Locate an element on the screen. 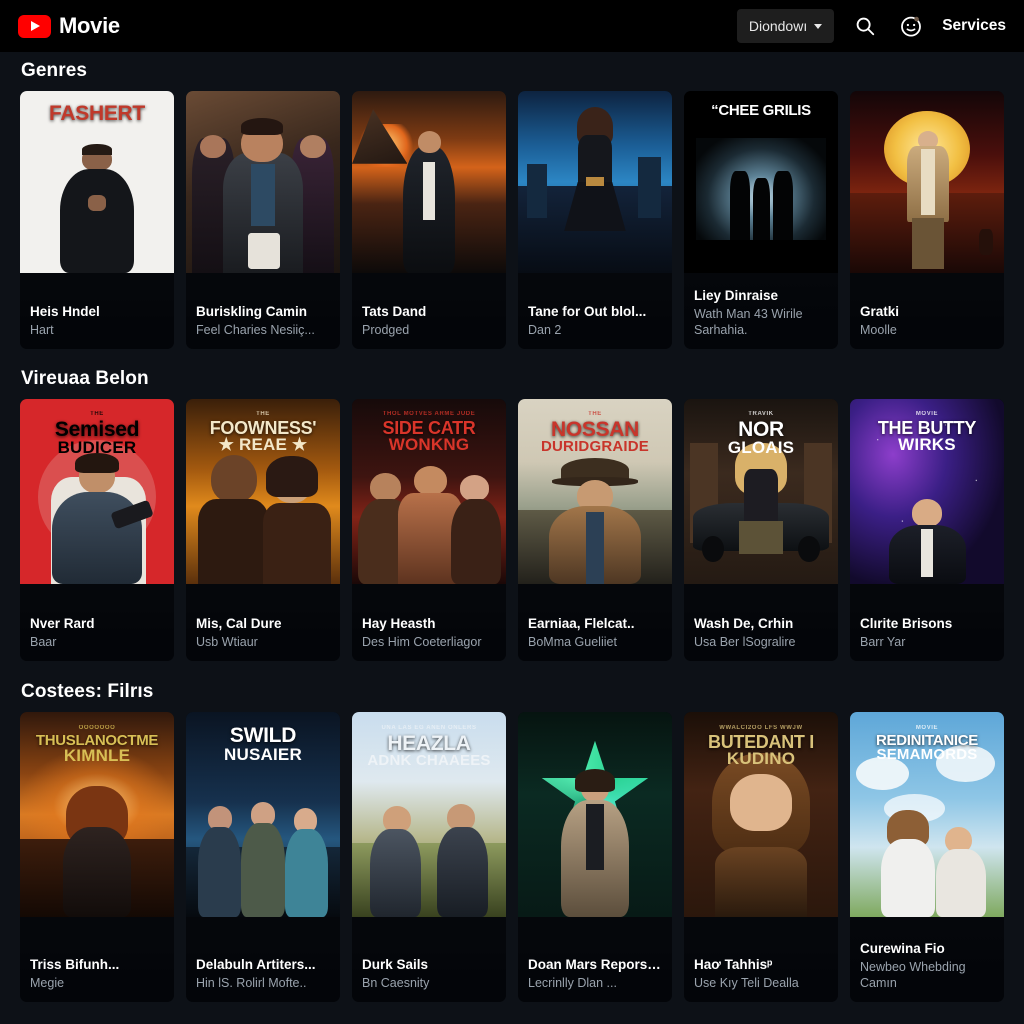  region-dropdown: Diondowı is located at coordinates (785, 26).